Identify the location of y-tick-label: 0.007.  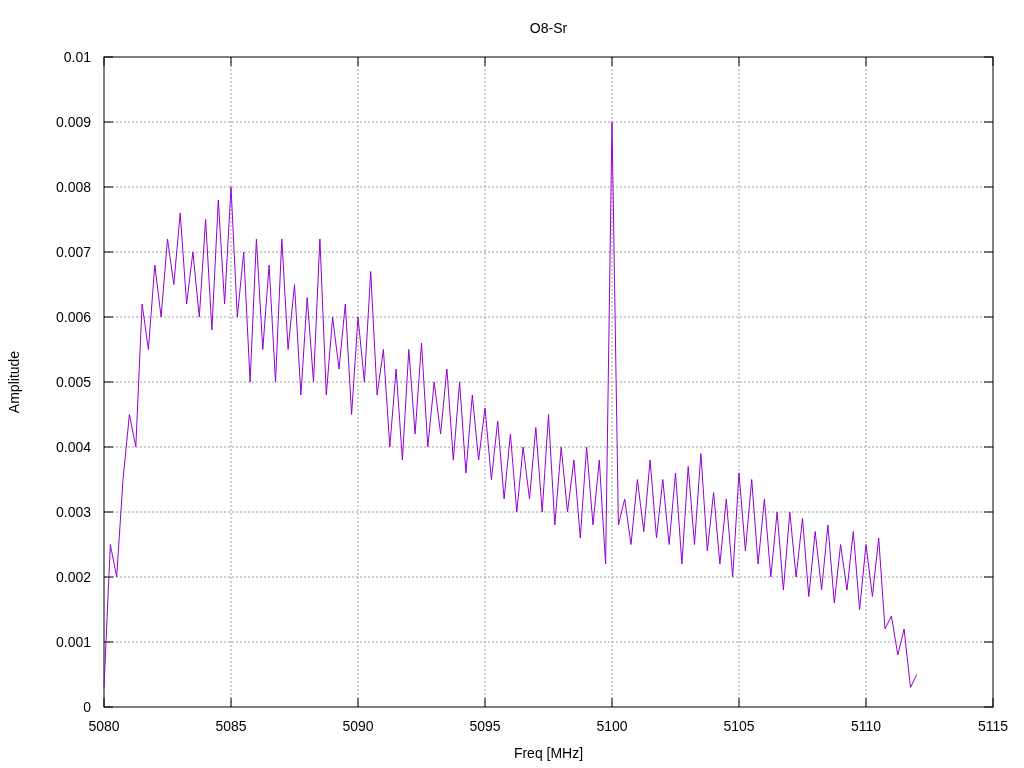
(73, 252).